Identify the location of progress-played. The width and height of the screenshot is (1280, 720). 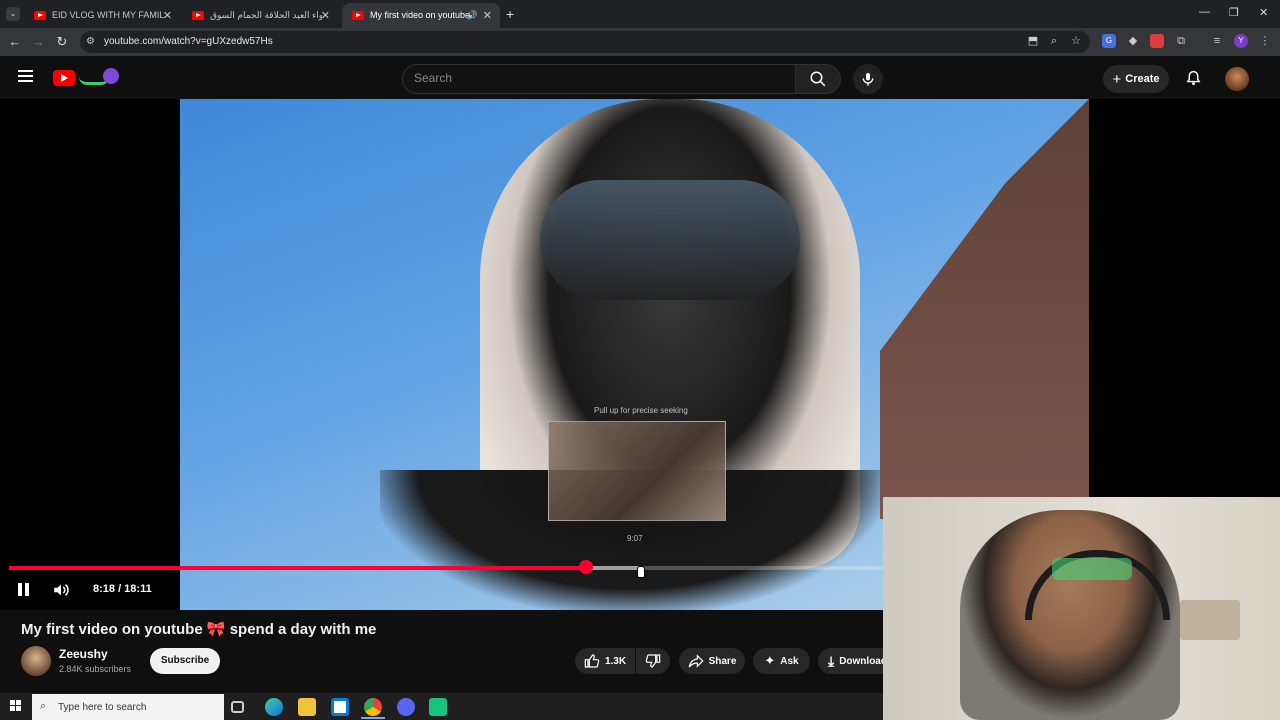
(297, 568).